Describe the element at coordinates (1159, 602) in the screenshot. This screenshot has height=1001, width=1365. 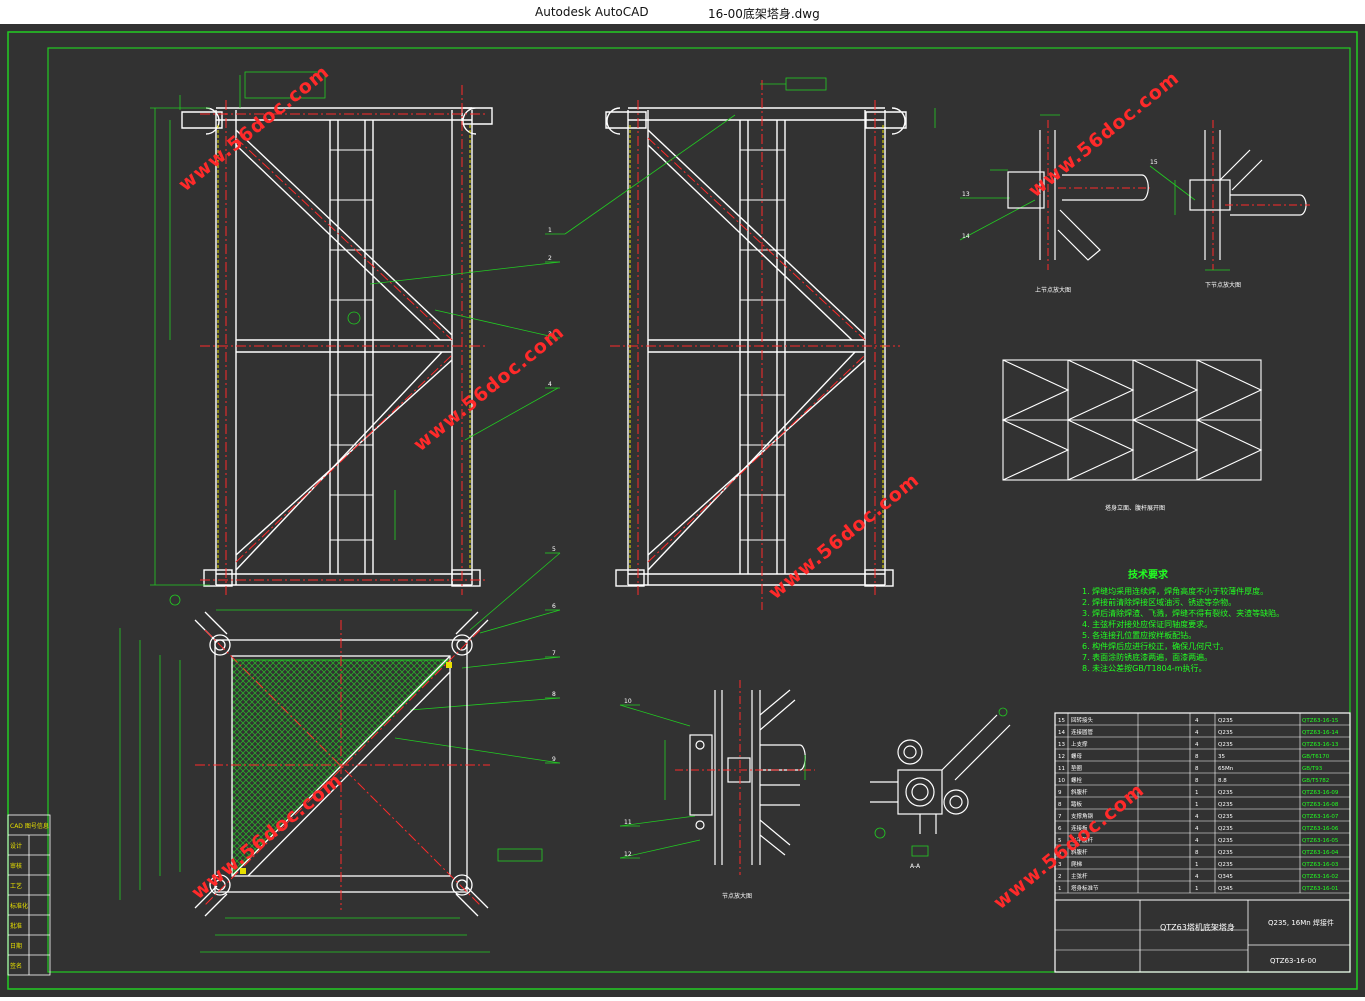
I see `svg-text: 2. 焊接前清除焊接区域油污、锈迹等杂物。` at that location.